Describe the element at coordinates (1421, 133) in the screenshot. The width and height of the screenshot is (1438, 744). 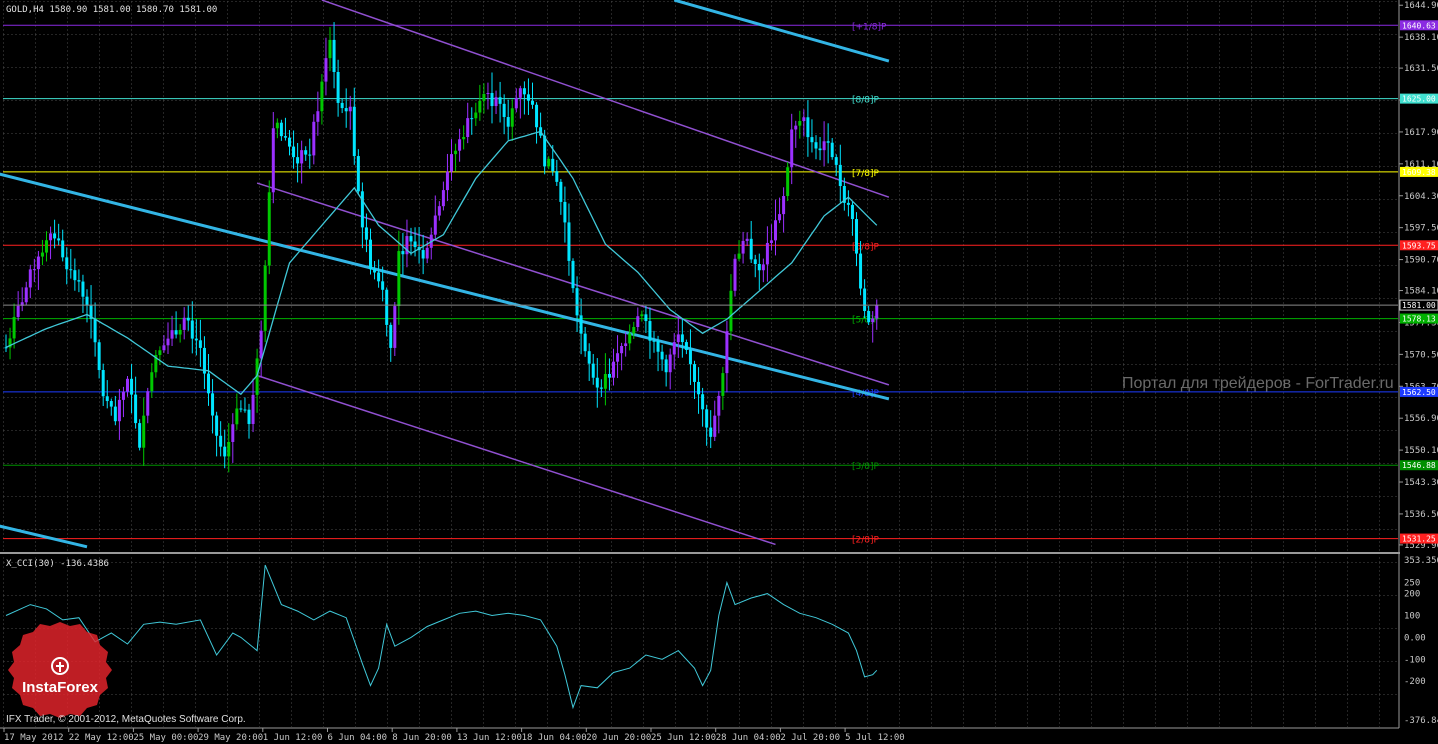
I see `price-tick: 1617.90` at that location.